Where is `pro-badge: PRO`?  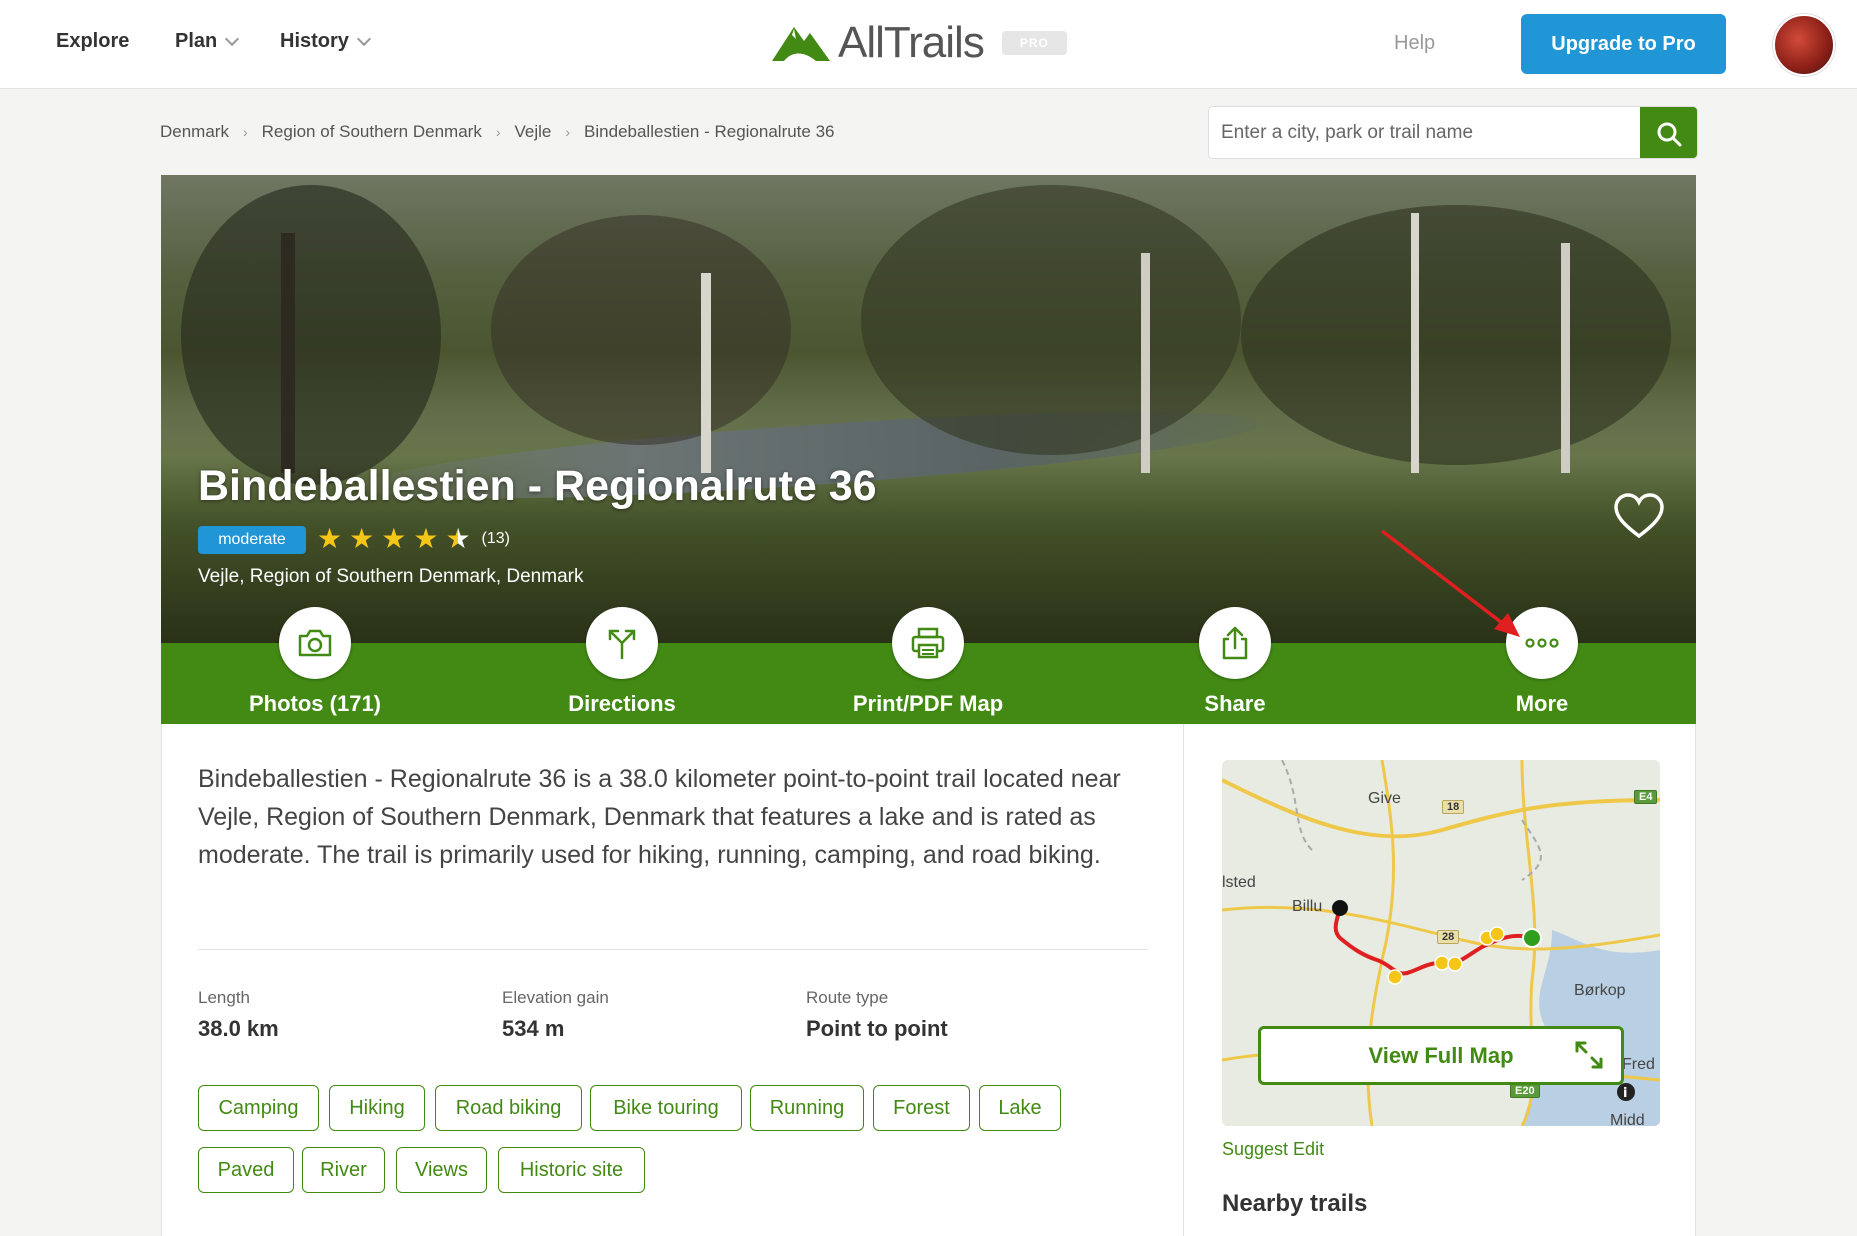
pro-badge: PRO is located at coordinates (1034, 43).